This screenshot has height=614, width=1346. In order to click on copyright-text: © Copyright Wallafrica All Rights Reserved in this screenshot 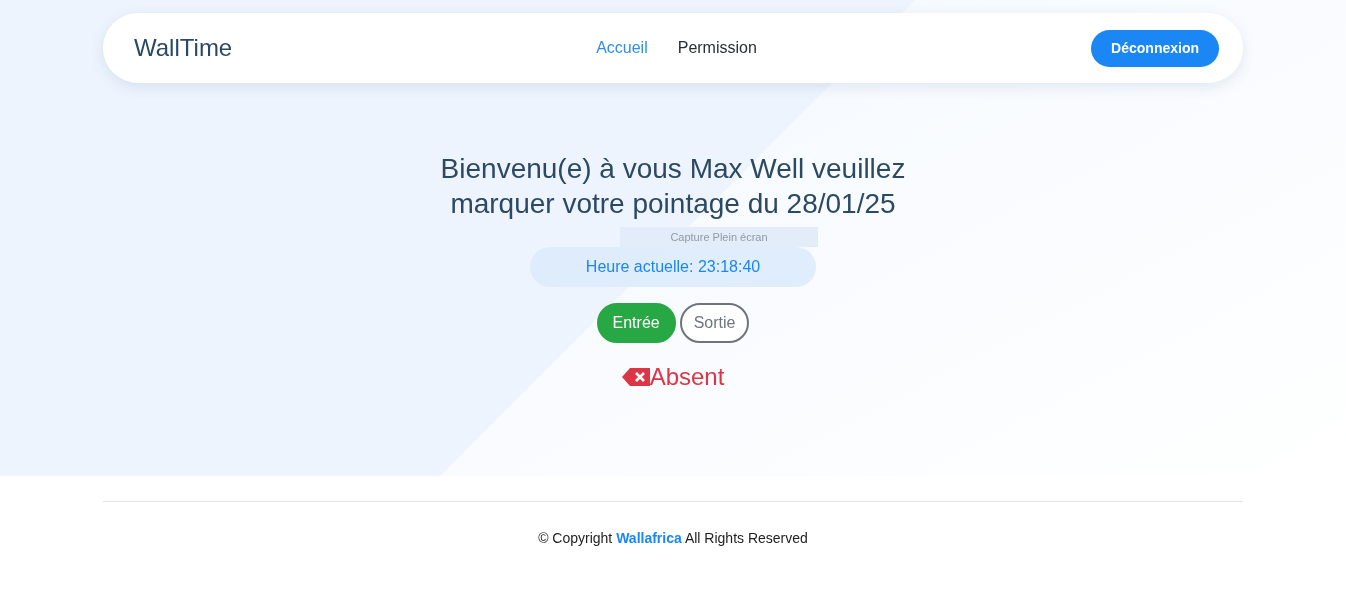, I will do `click(673, 538)`.